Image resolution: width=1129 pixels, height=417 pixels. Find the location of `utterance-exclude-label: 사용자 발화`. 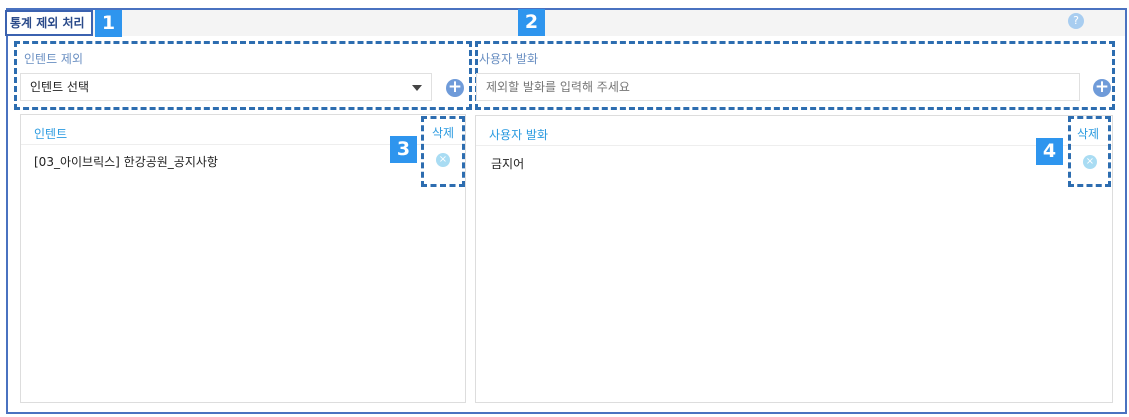

utterance-exclude-label: 사용자 발화 is located at coordinates (509, 59).